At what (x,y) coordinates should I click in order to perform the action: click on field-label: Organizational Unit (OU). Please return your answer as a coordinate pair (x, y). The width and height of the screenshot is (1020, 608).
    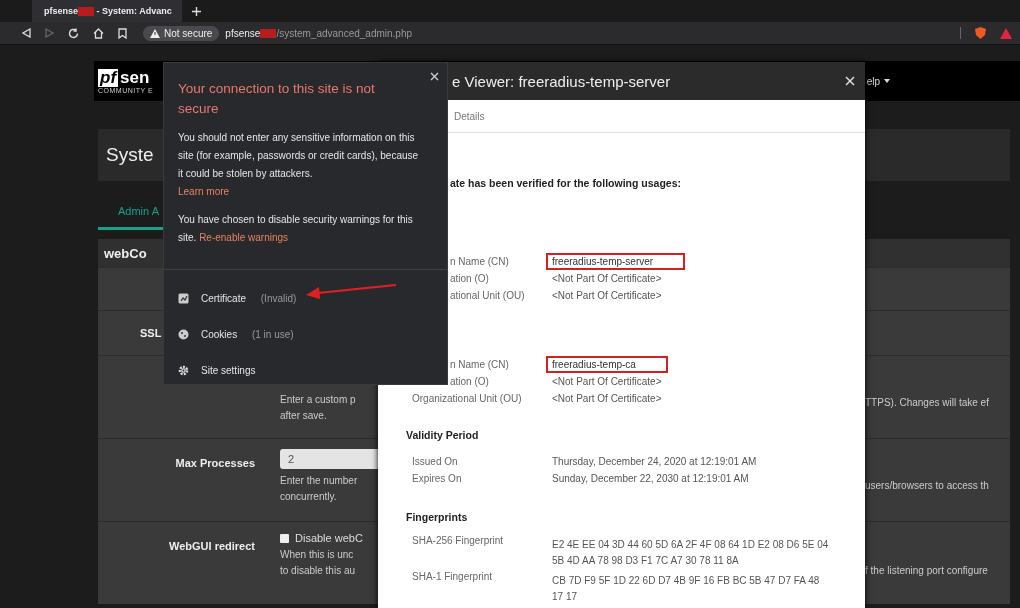
    Looking at the image, I should click on (467, 398).